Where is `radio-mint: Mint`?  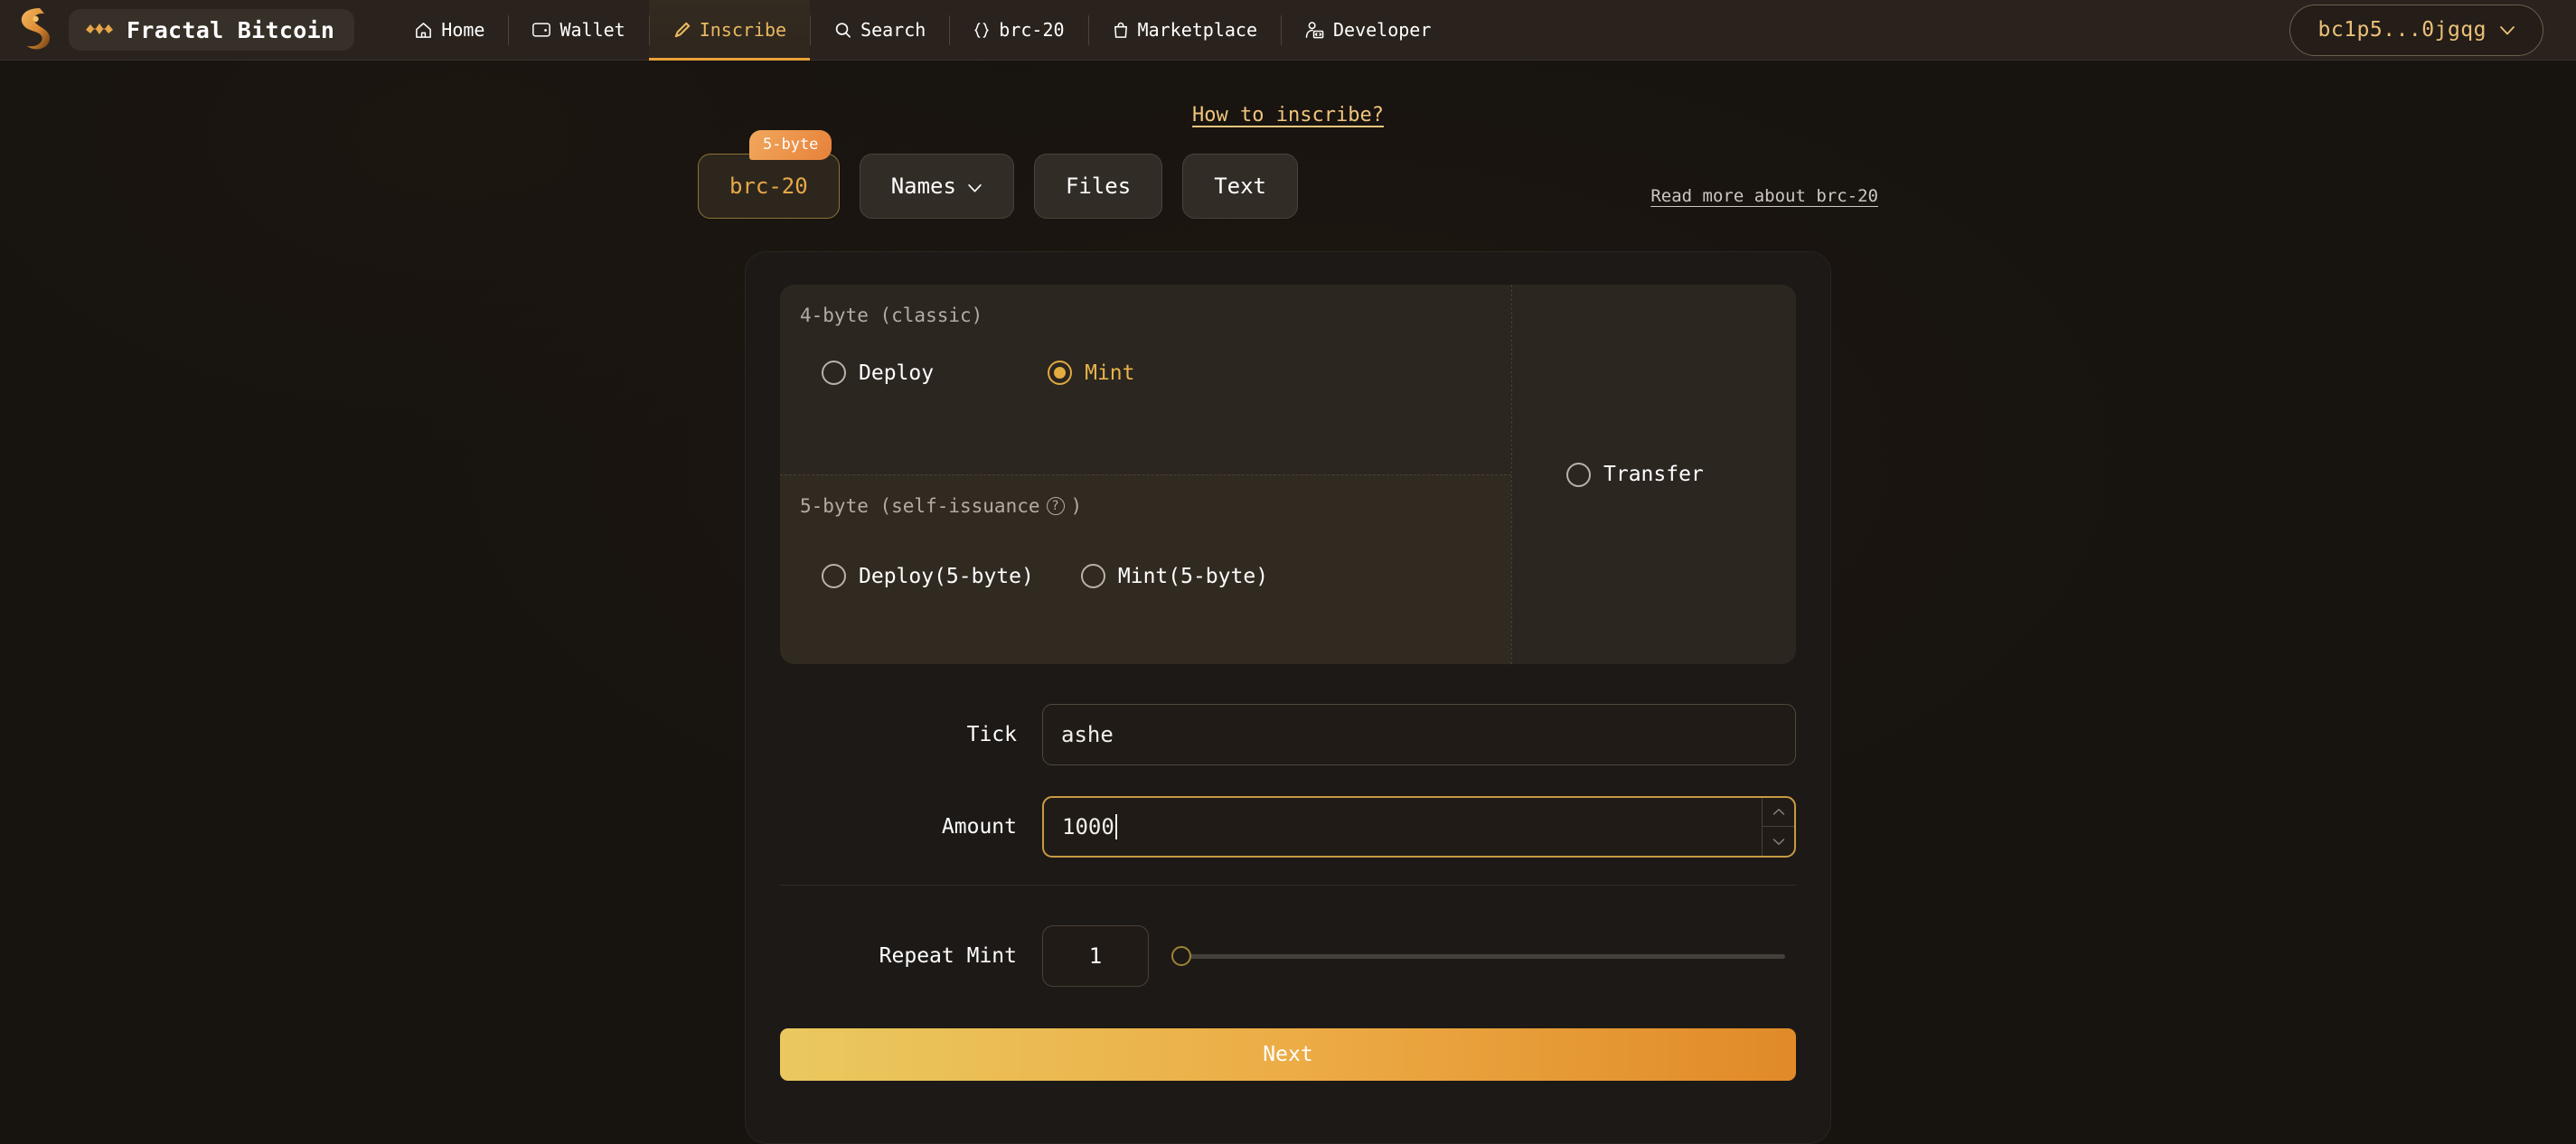 radio-mint: Mint is located at coordinates (1091, 373).